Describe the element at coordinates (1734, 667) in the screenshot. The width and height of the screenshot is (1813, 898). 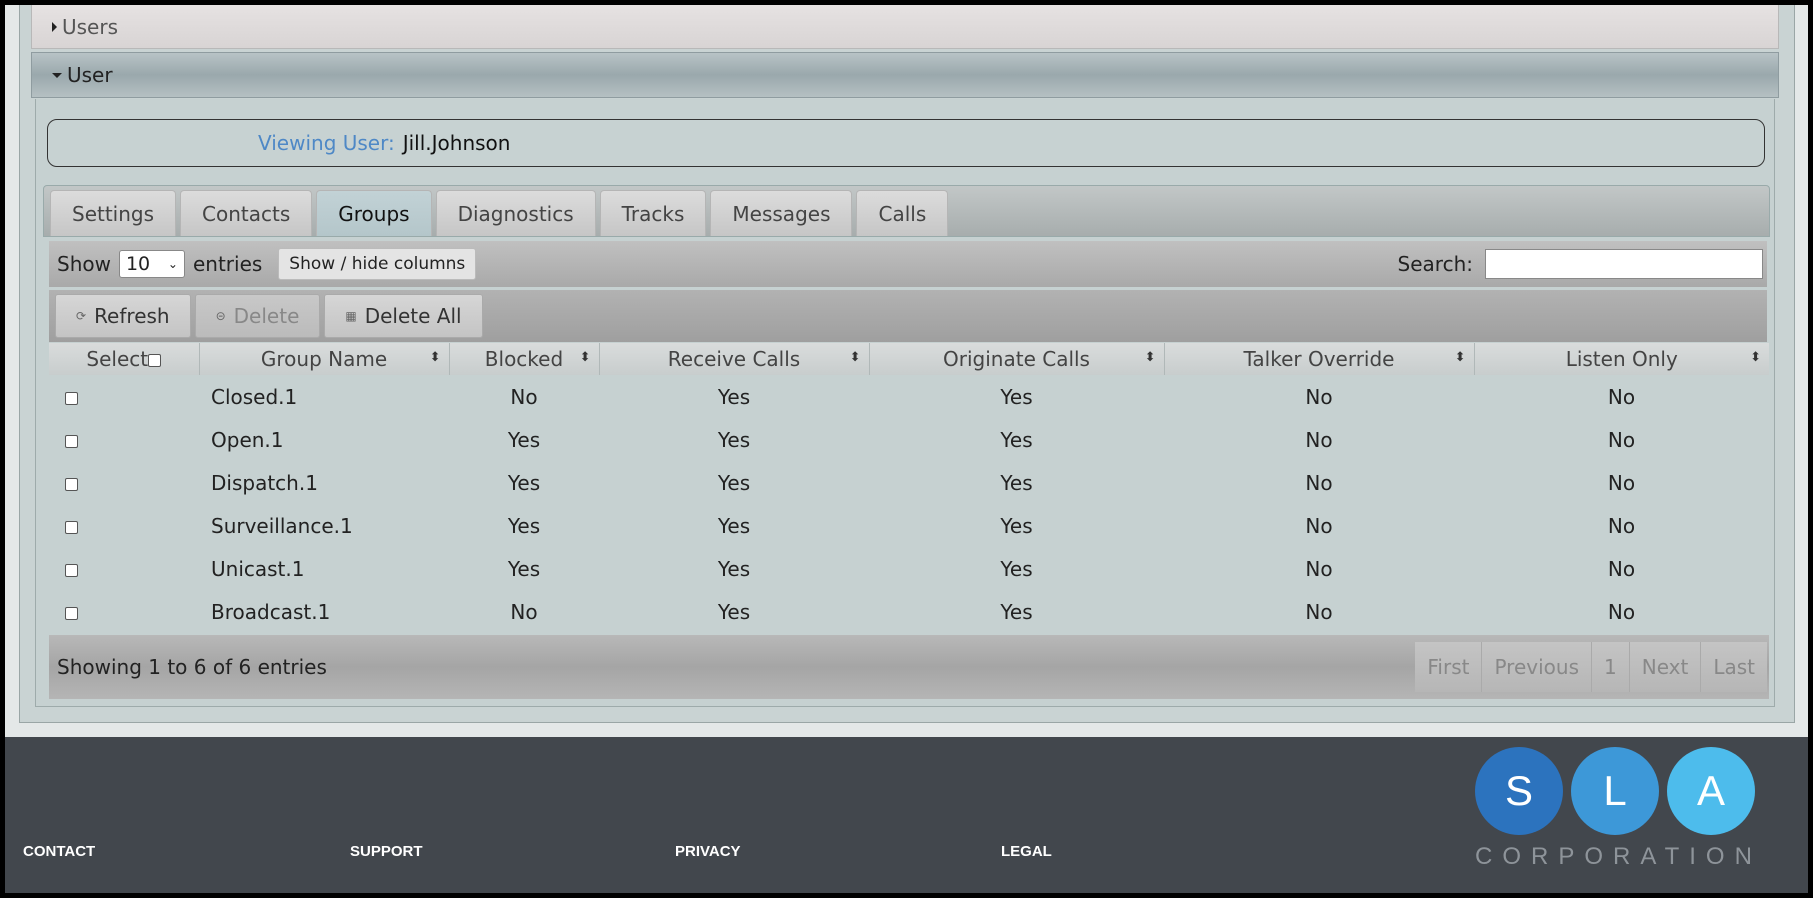
I see `pager-last-button: Last` at that location.